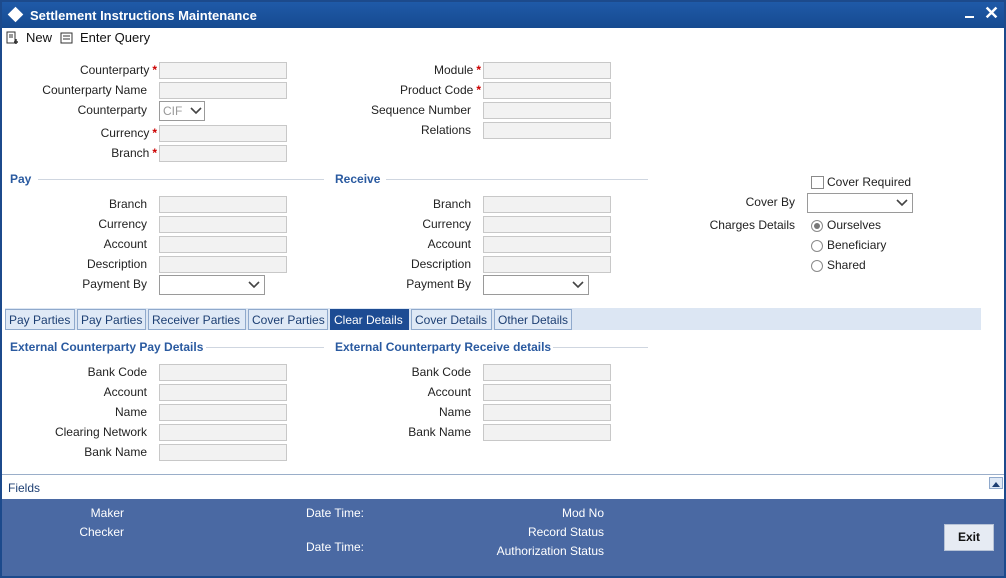  Describe the element at coordinates (173, 111) in the screenshot. I see `counterparty-type-value: CIF` at that location.